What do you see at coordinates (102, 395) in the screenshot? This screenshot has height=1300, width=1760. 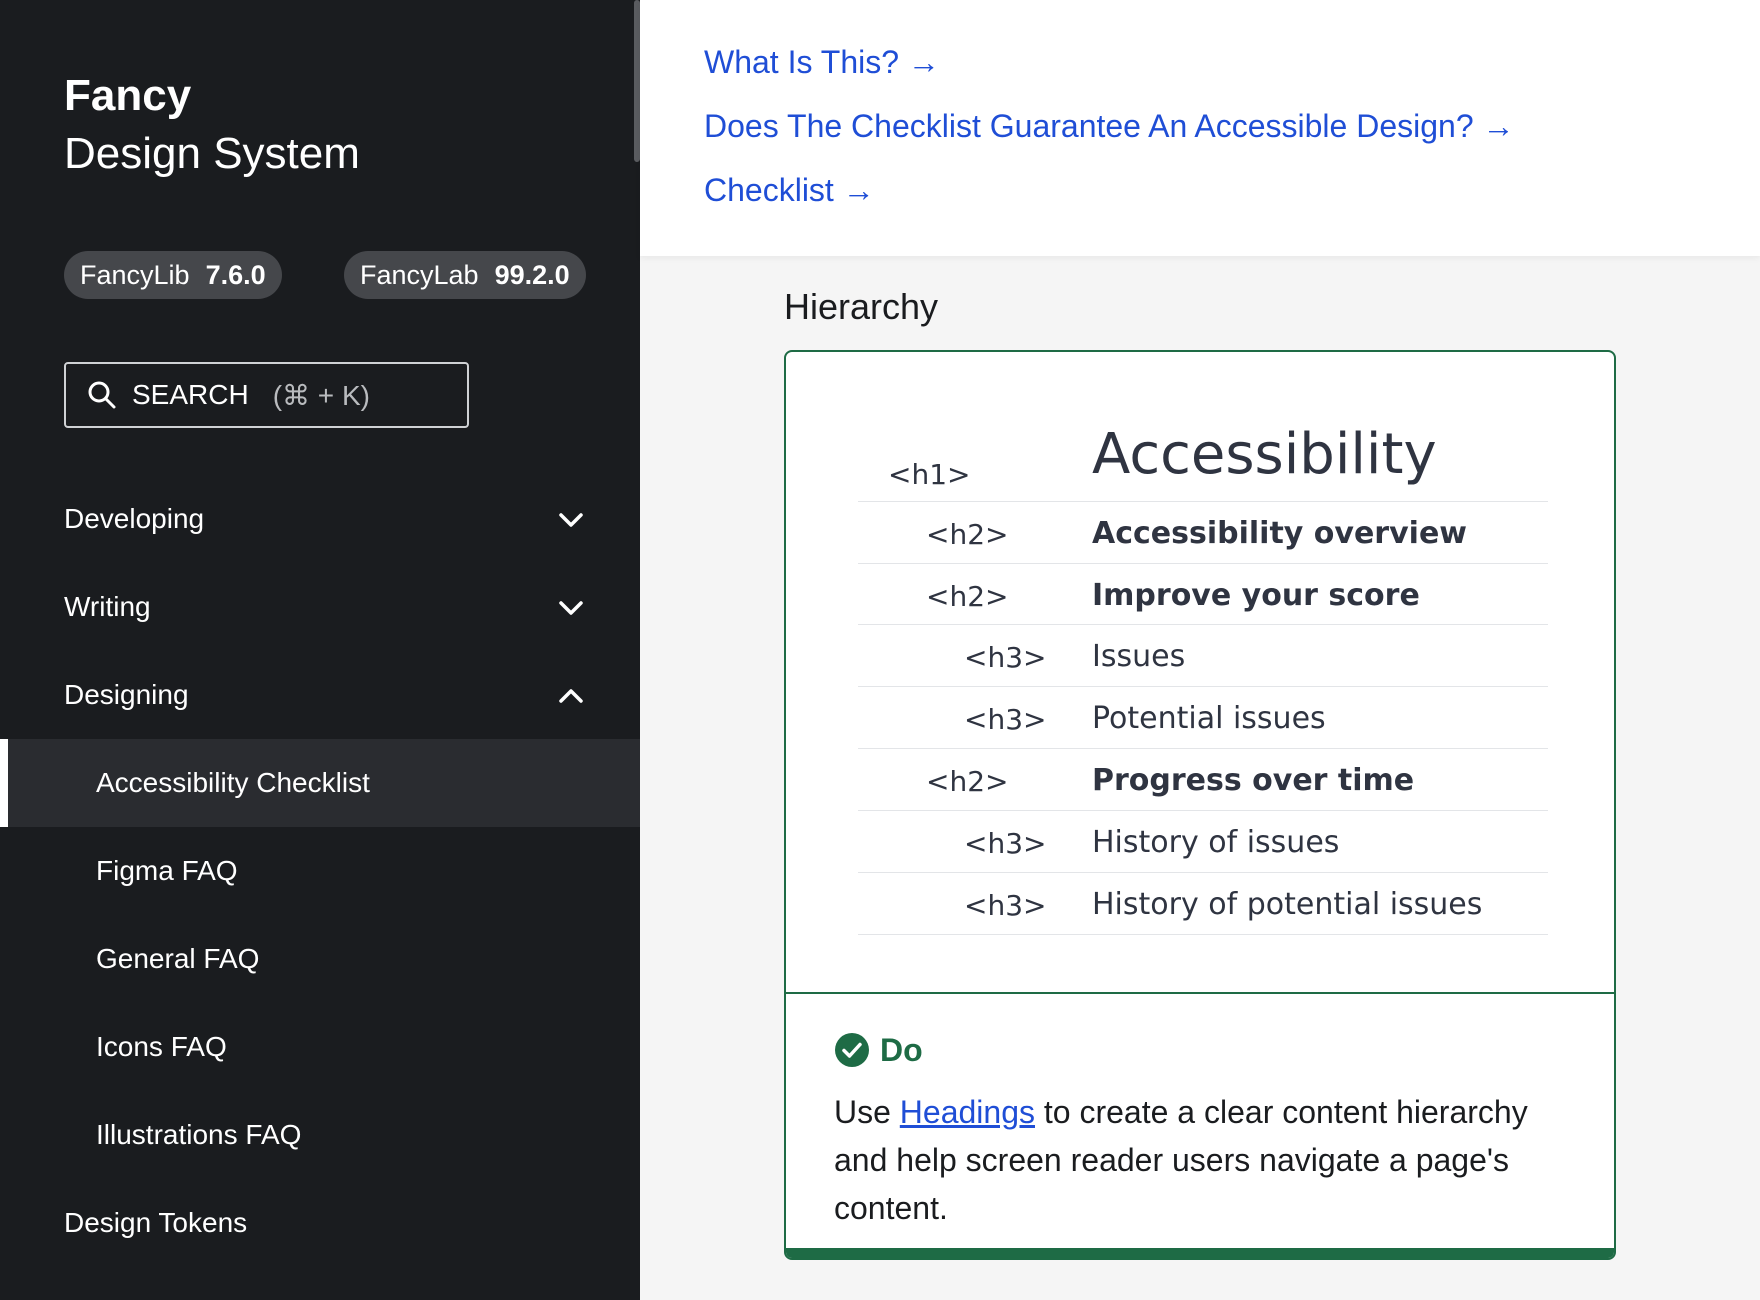 I see `search-icon` at bounding box center [102, 395].